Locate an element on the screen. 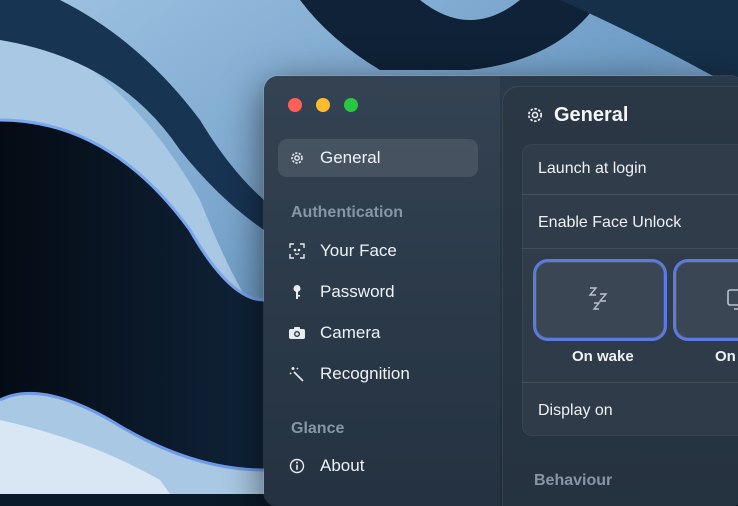 This screenshot has height=506, width=738. display-on-label: Display on is located at coordinates (575, 410).